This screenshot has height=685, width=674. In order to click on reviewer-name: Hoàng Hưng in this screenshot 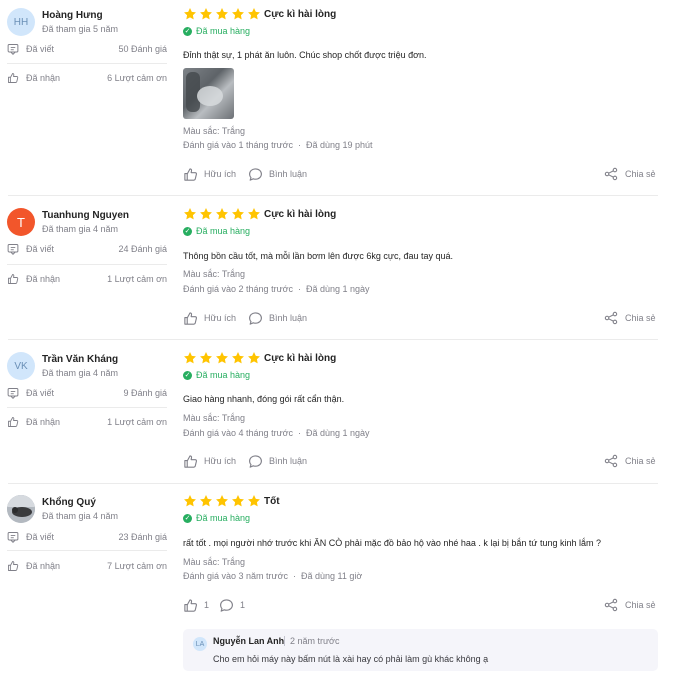, I will do `click(72, 15)`.